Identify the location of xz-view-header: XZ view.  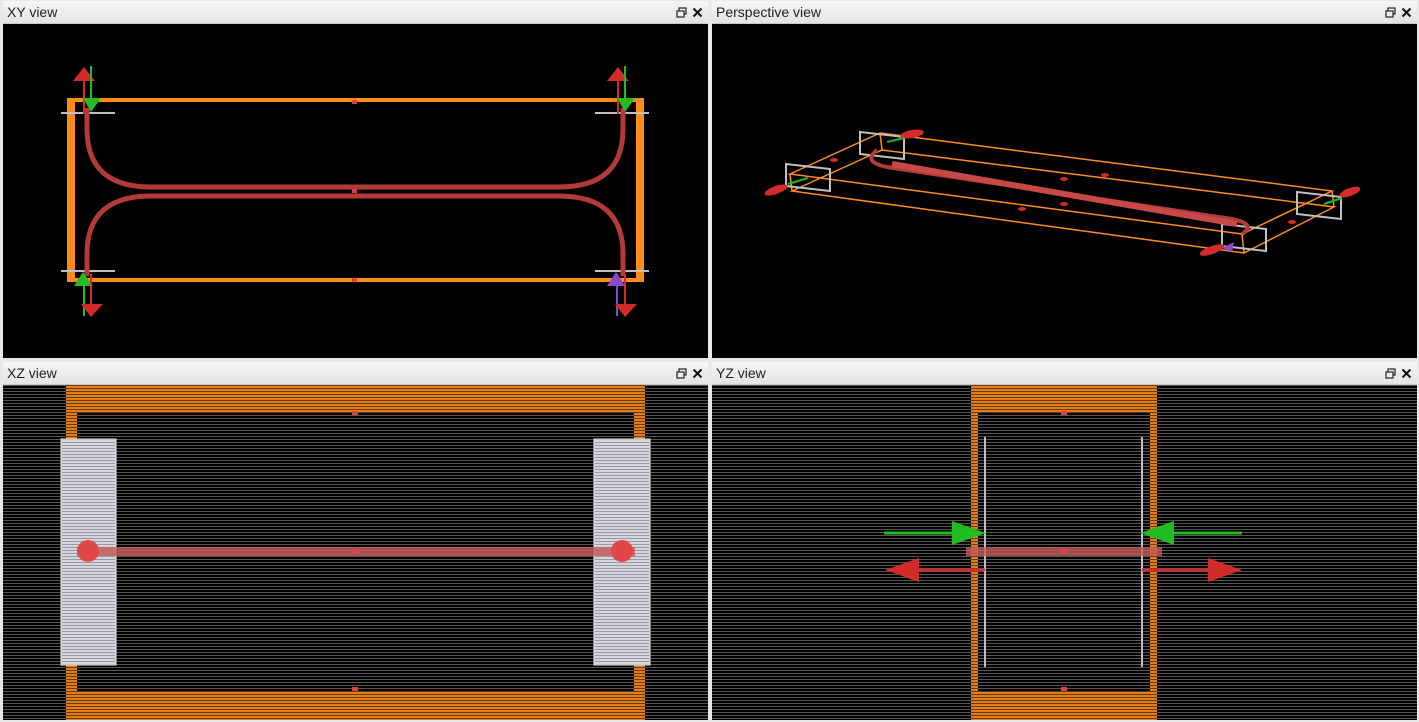
(355, 373).